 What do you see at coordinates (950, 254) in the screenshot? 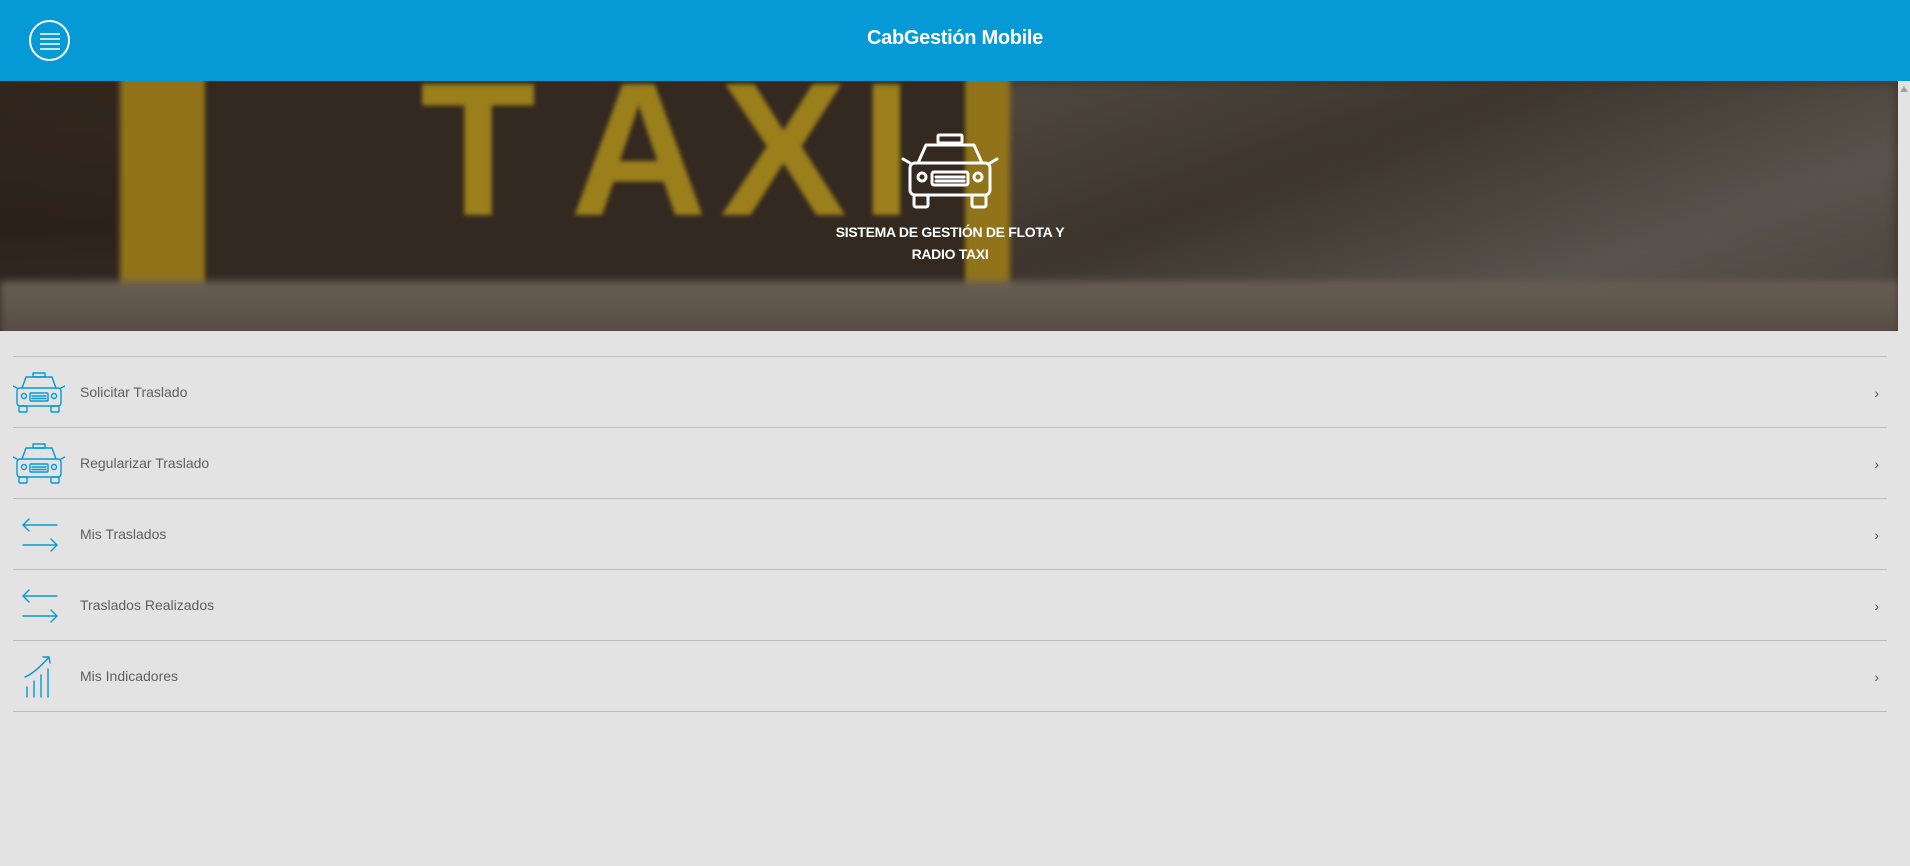
I see `hero-subtitle-line2: RADIO TAXI` at bounding box center [950, 254].